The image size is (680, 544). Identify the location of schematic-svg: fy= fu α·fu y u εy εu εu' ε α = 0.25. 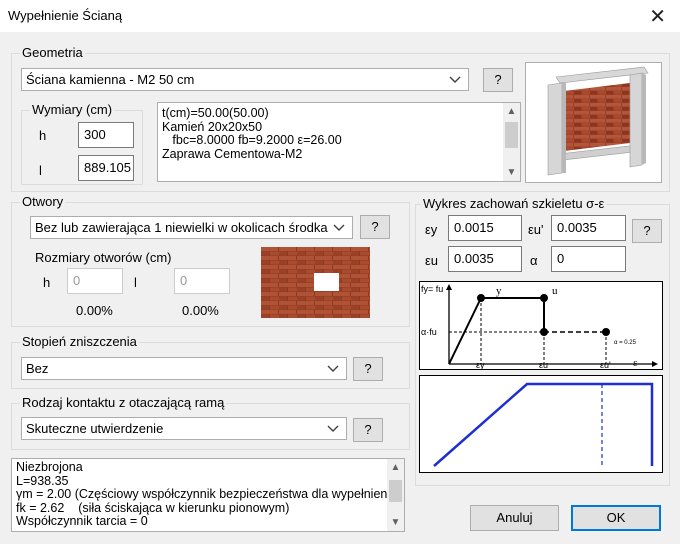
(539, 327).